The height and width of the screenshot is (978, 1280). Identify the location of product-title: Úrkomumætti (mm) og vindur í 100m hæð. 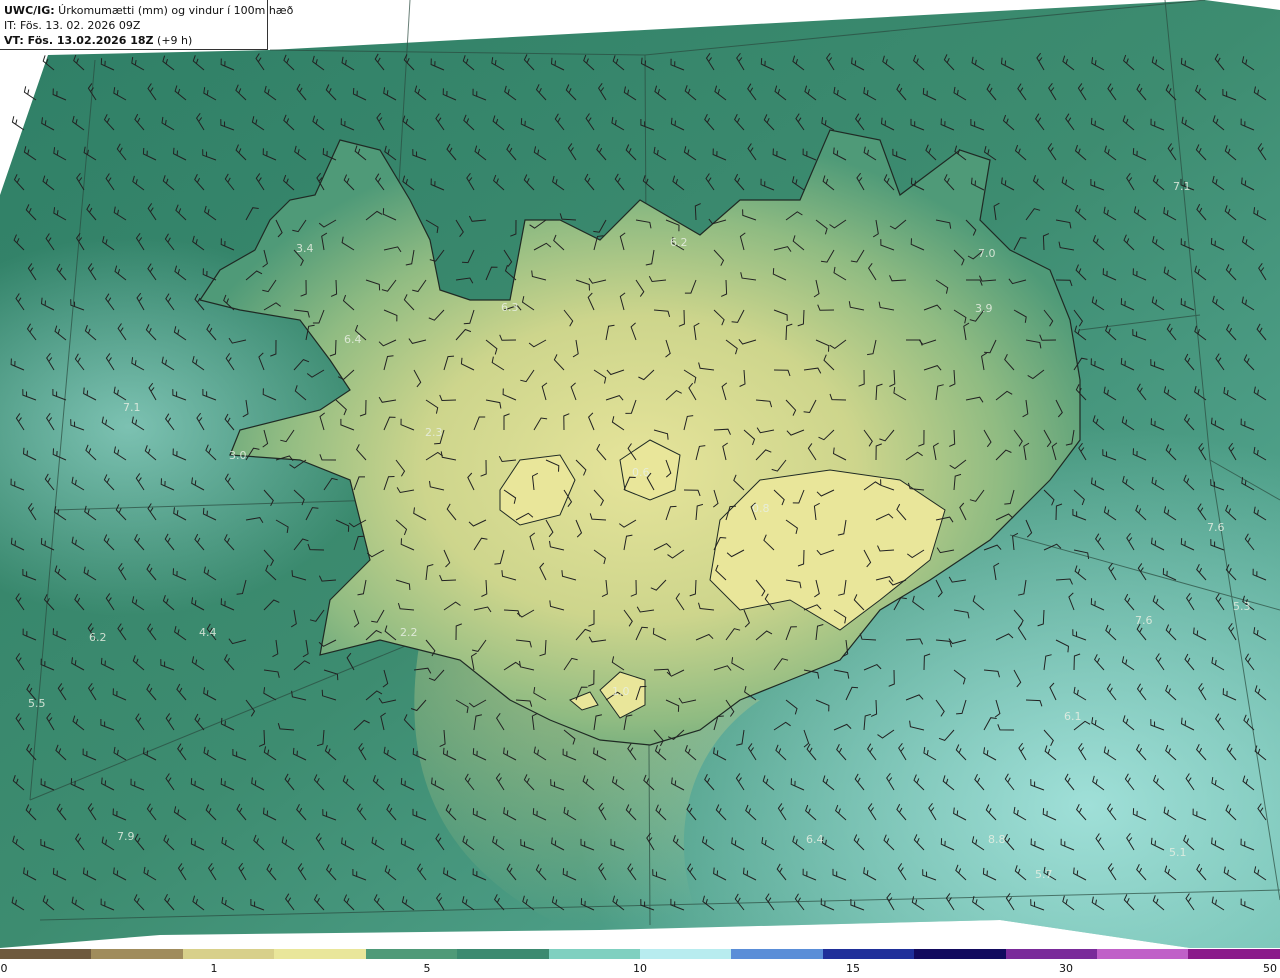
(174, 10).